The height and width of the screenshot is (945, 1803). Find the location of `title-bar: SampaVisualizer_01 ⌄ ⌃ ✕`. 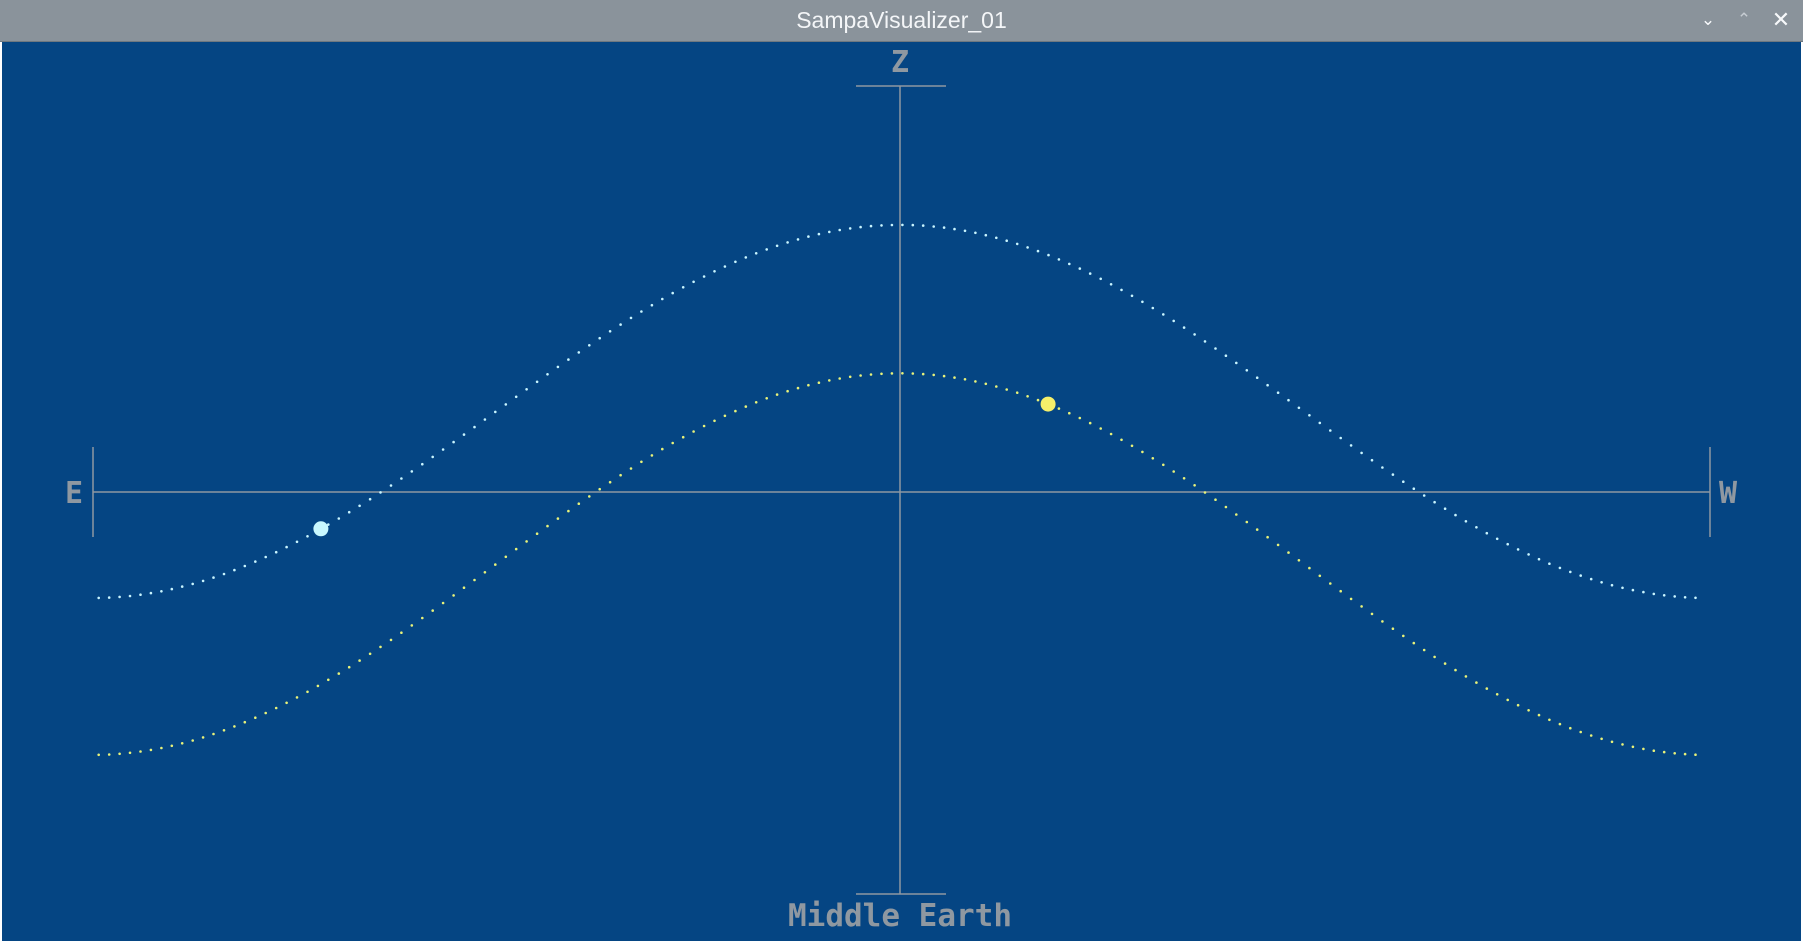

title-bar: SampaVisualizer_01 ⌄ ⌃ ✕ is located at coordinates (901, 21).